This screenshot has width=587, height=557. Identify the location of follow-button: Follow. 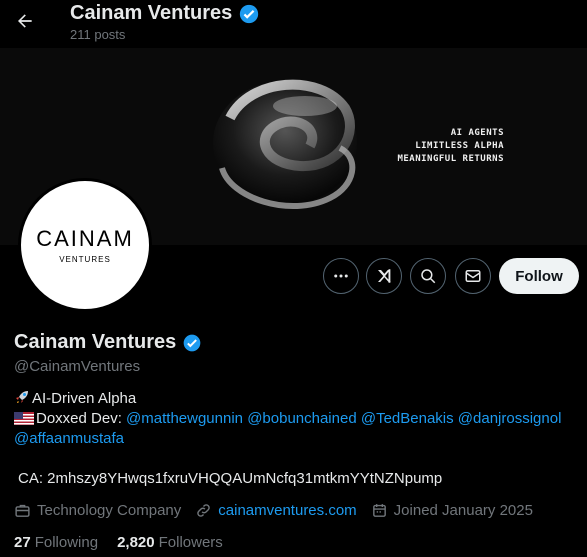
(539, 276).